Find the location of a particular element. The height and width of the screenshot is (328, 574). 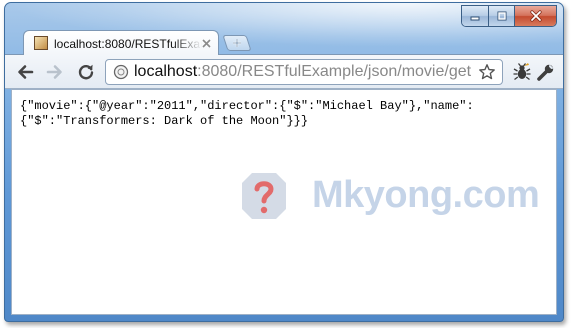

wrench-icon is located at coordinates (545, 72).